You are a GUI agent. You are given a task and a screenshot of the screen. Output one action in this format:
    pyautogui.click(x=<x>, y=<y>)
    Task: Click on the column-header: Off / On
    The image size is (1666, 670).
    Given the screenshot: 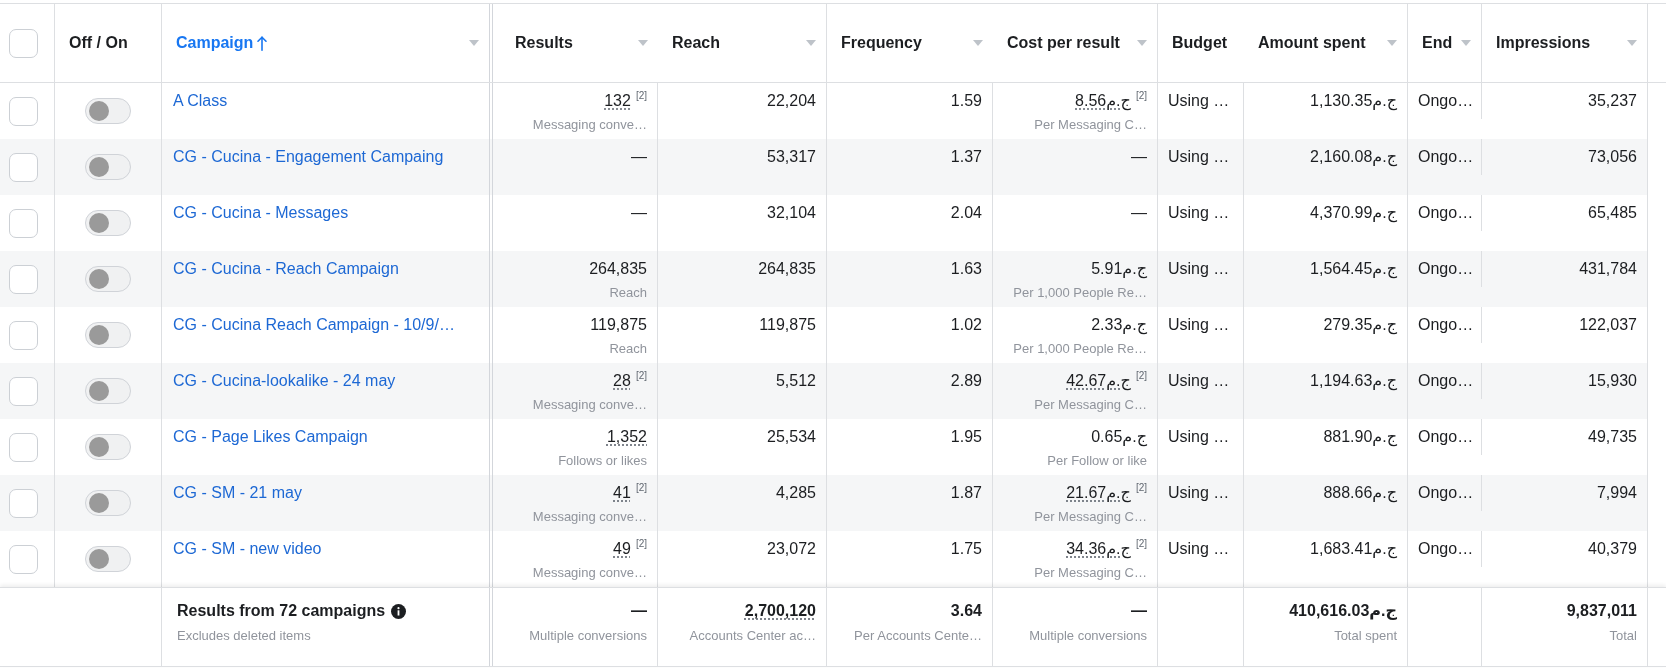 What is the action you would take?
    pyautogui.click(x=108, y=43)
    